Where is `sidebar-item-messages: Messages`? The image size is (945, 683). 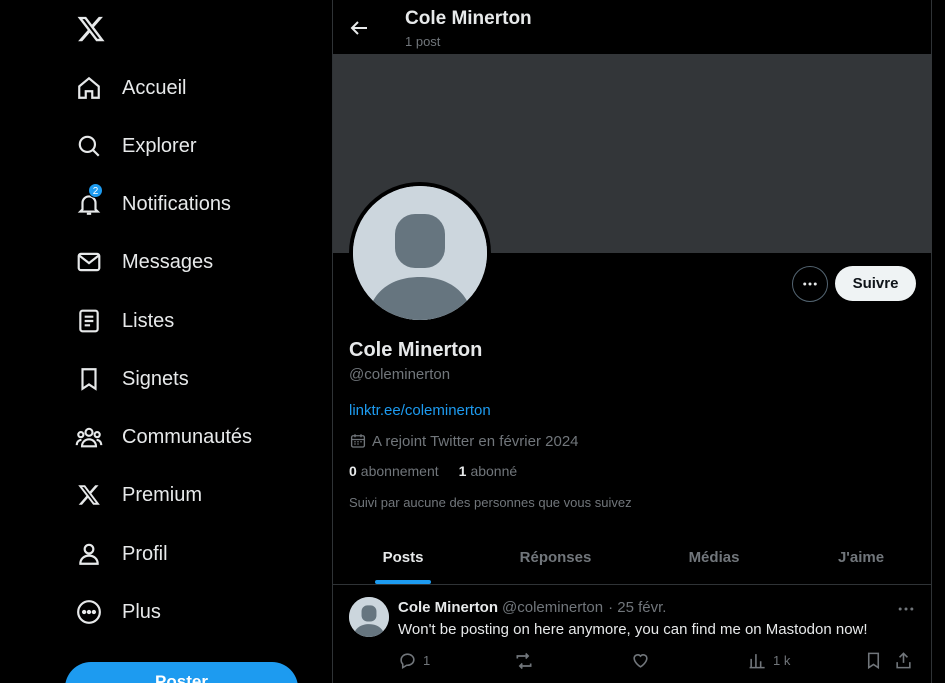 sidebar-item-messages: Messages is located at coordinates (143, 262).